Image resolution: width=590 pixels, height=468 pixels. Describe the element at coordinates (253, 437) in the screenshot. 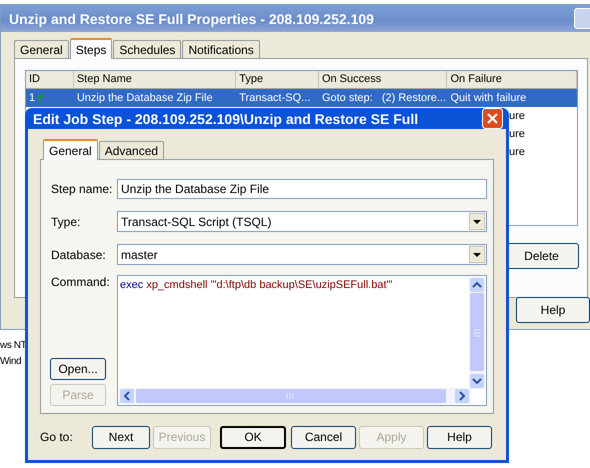

I see `button: OK` at that location.